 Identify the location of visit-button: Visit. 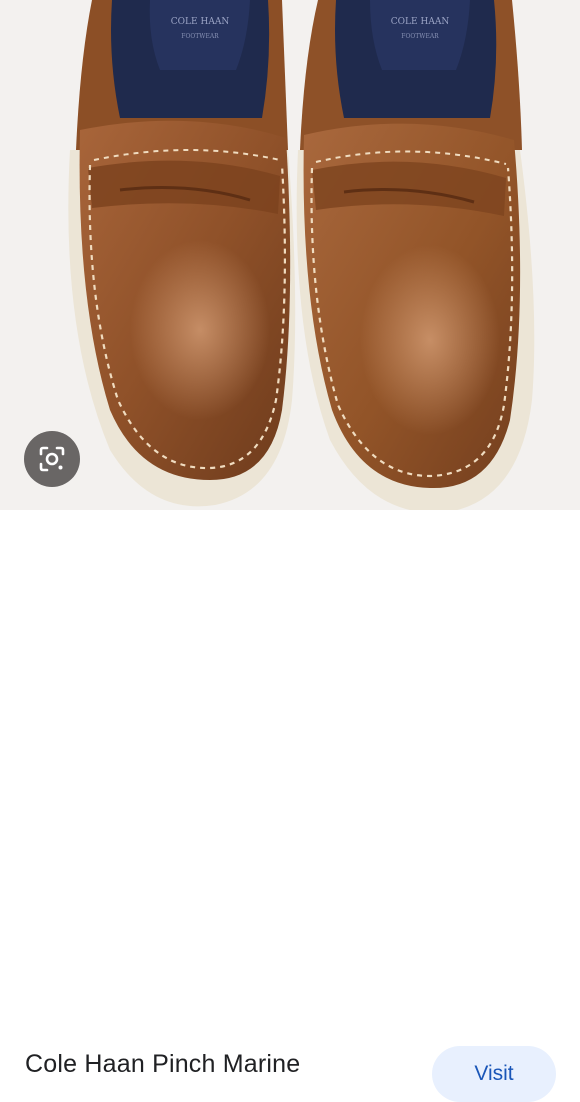
(494, 1074).